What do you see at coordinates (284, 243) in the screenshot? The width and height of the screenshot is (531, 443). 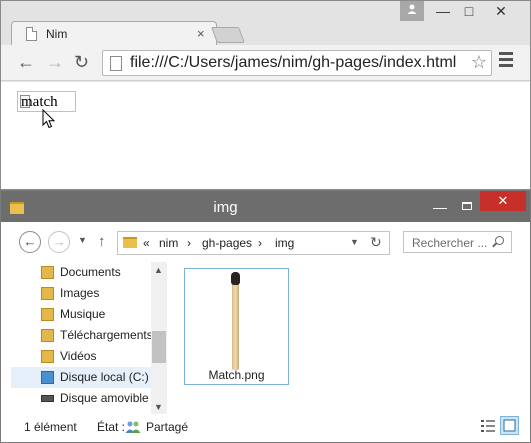 I see `breadcrumb-img: img` at bounding box center [284, 243].